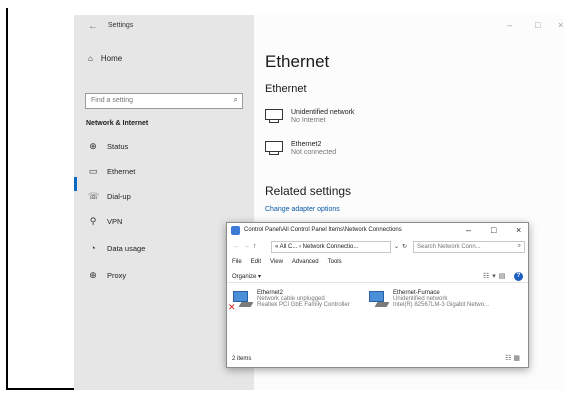 The image size is (564, 395). Describe the element at coordinates (117, 123) in the screenshot. I see `section-title: Network & Internet` at that location.